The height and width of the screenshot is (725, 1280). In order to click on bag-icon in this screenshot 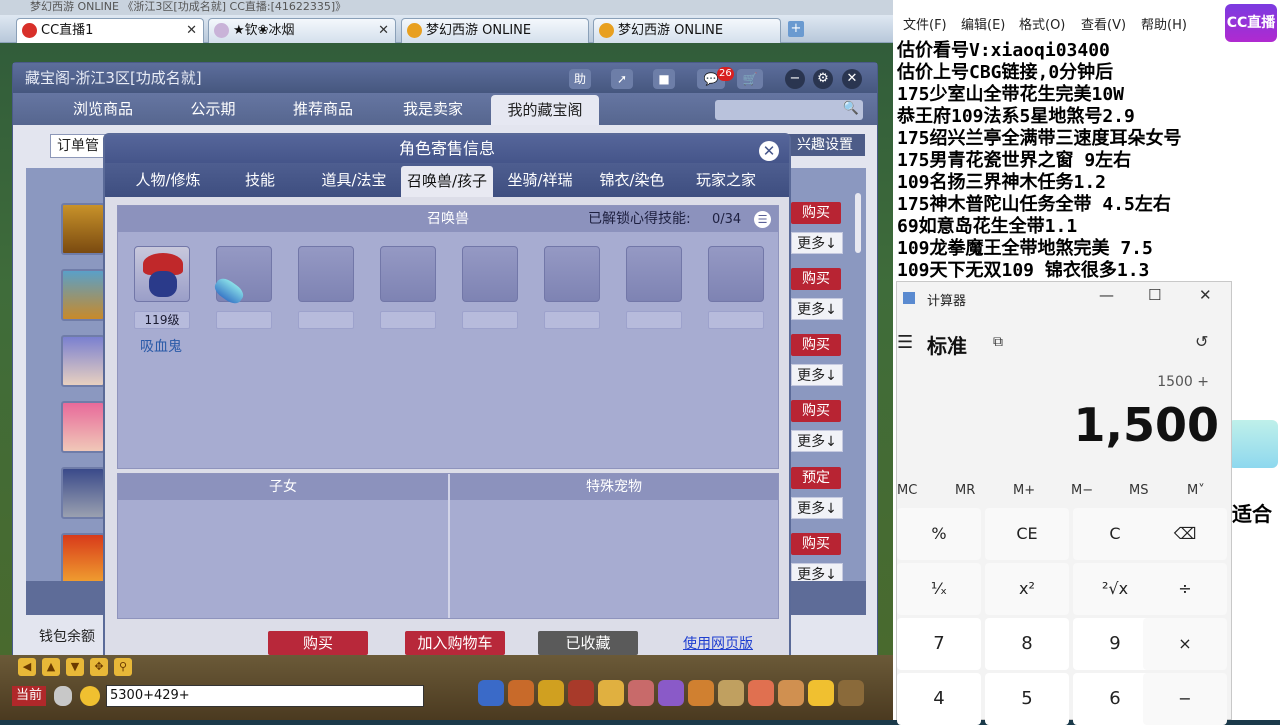, I will do `click(521, 693)`.